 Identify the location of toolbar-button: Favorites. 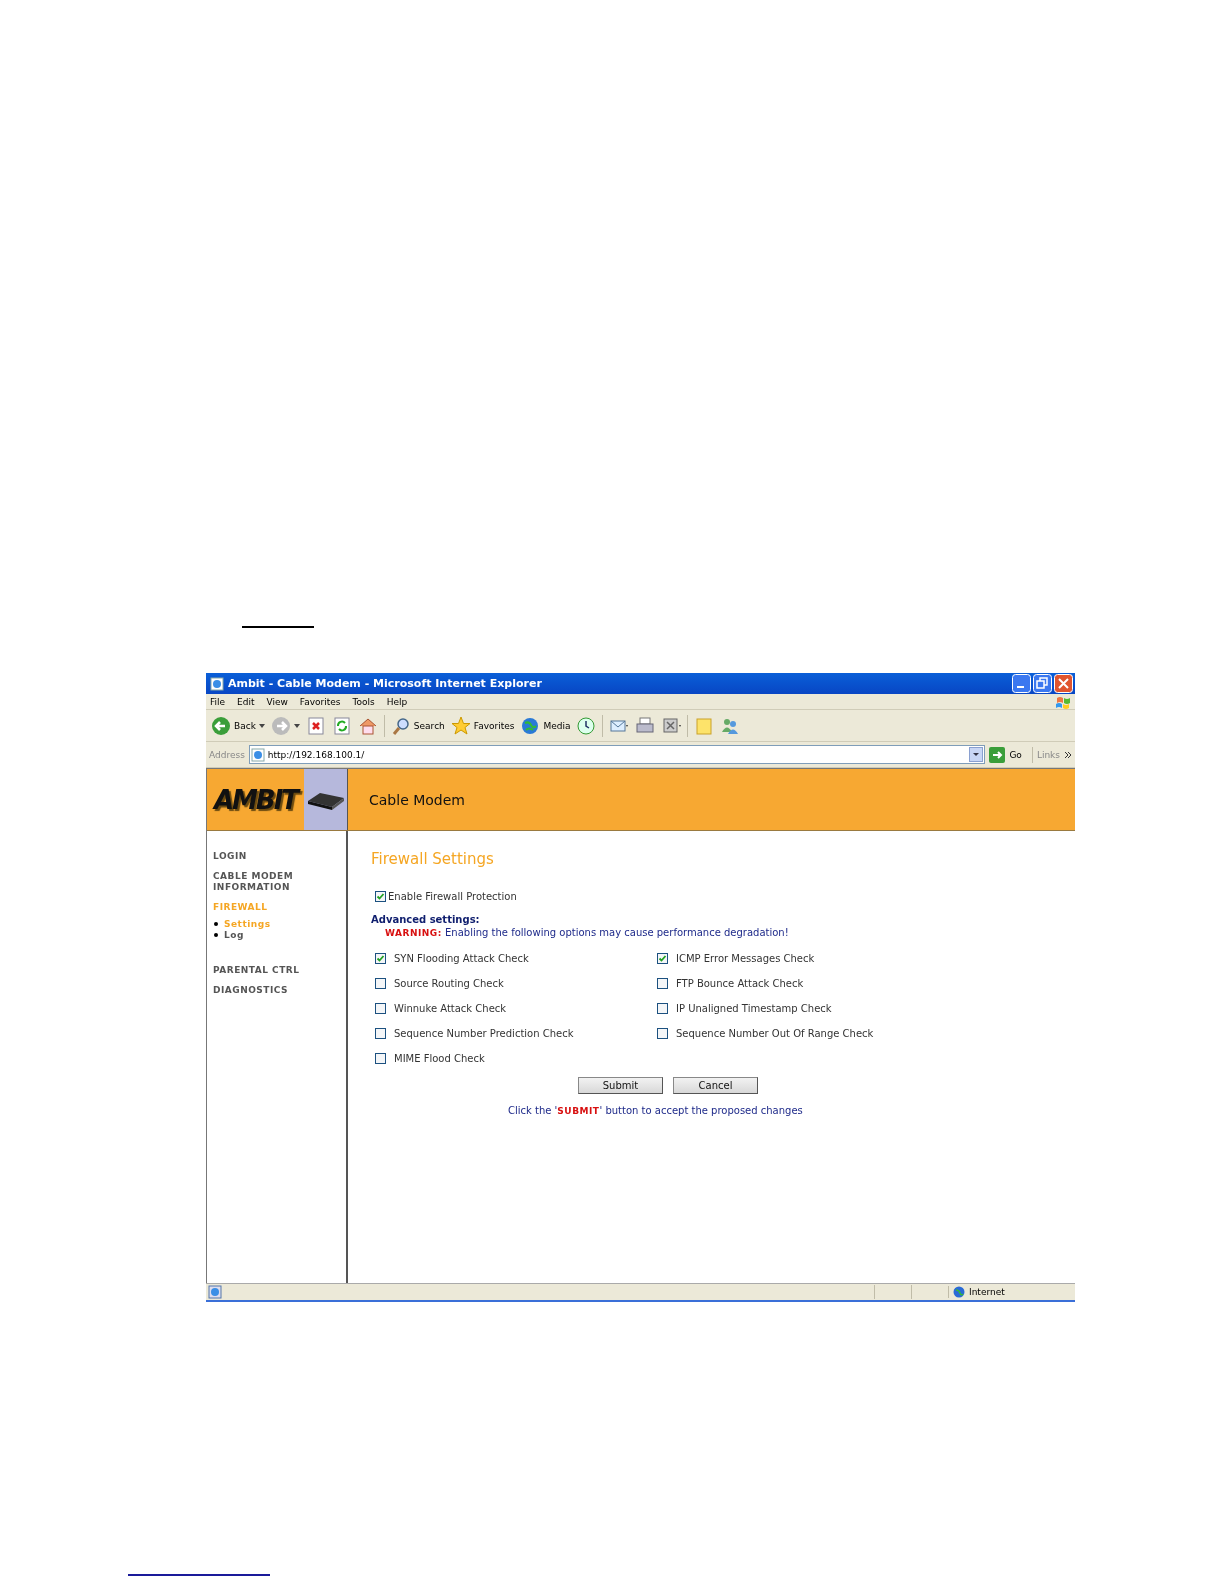
(482, 725).